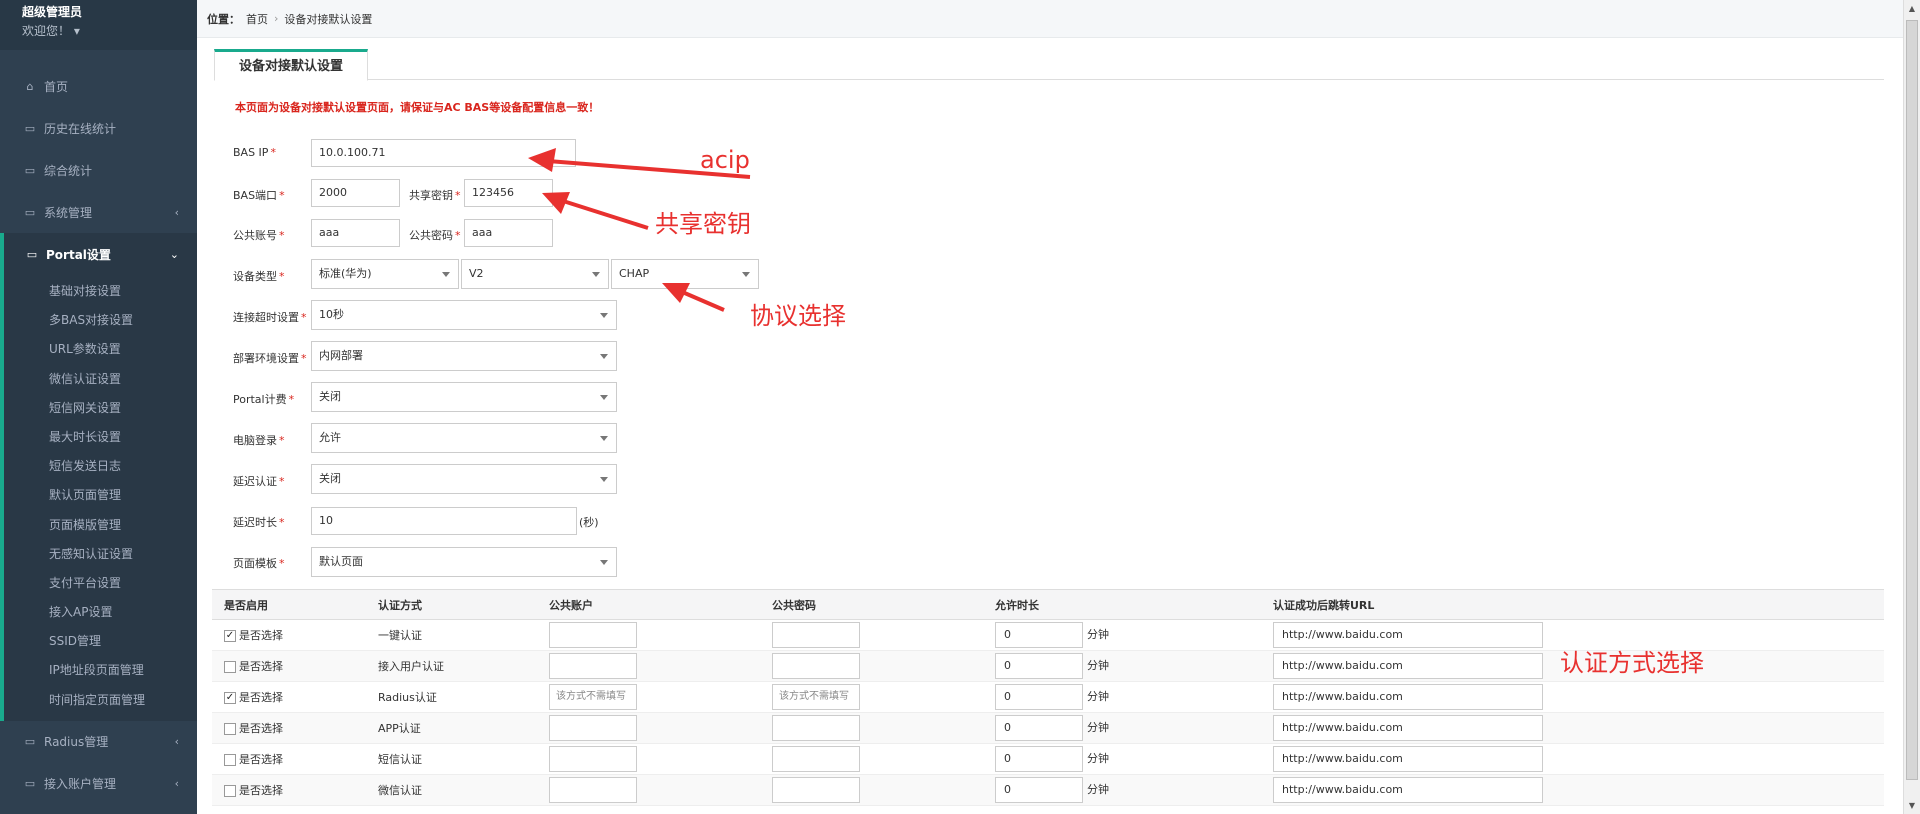  I want to click on device-type-select: 标准(华为), so click(385, 274).